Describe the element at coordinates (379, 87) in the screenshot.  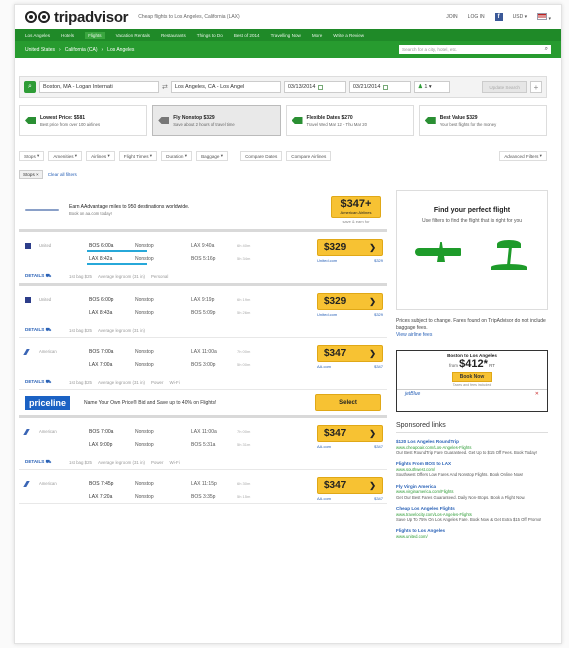
I see `return-date-field: 03/21/2014` at that location.